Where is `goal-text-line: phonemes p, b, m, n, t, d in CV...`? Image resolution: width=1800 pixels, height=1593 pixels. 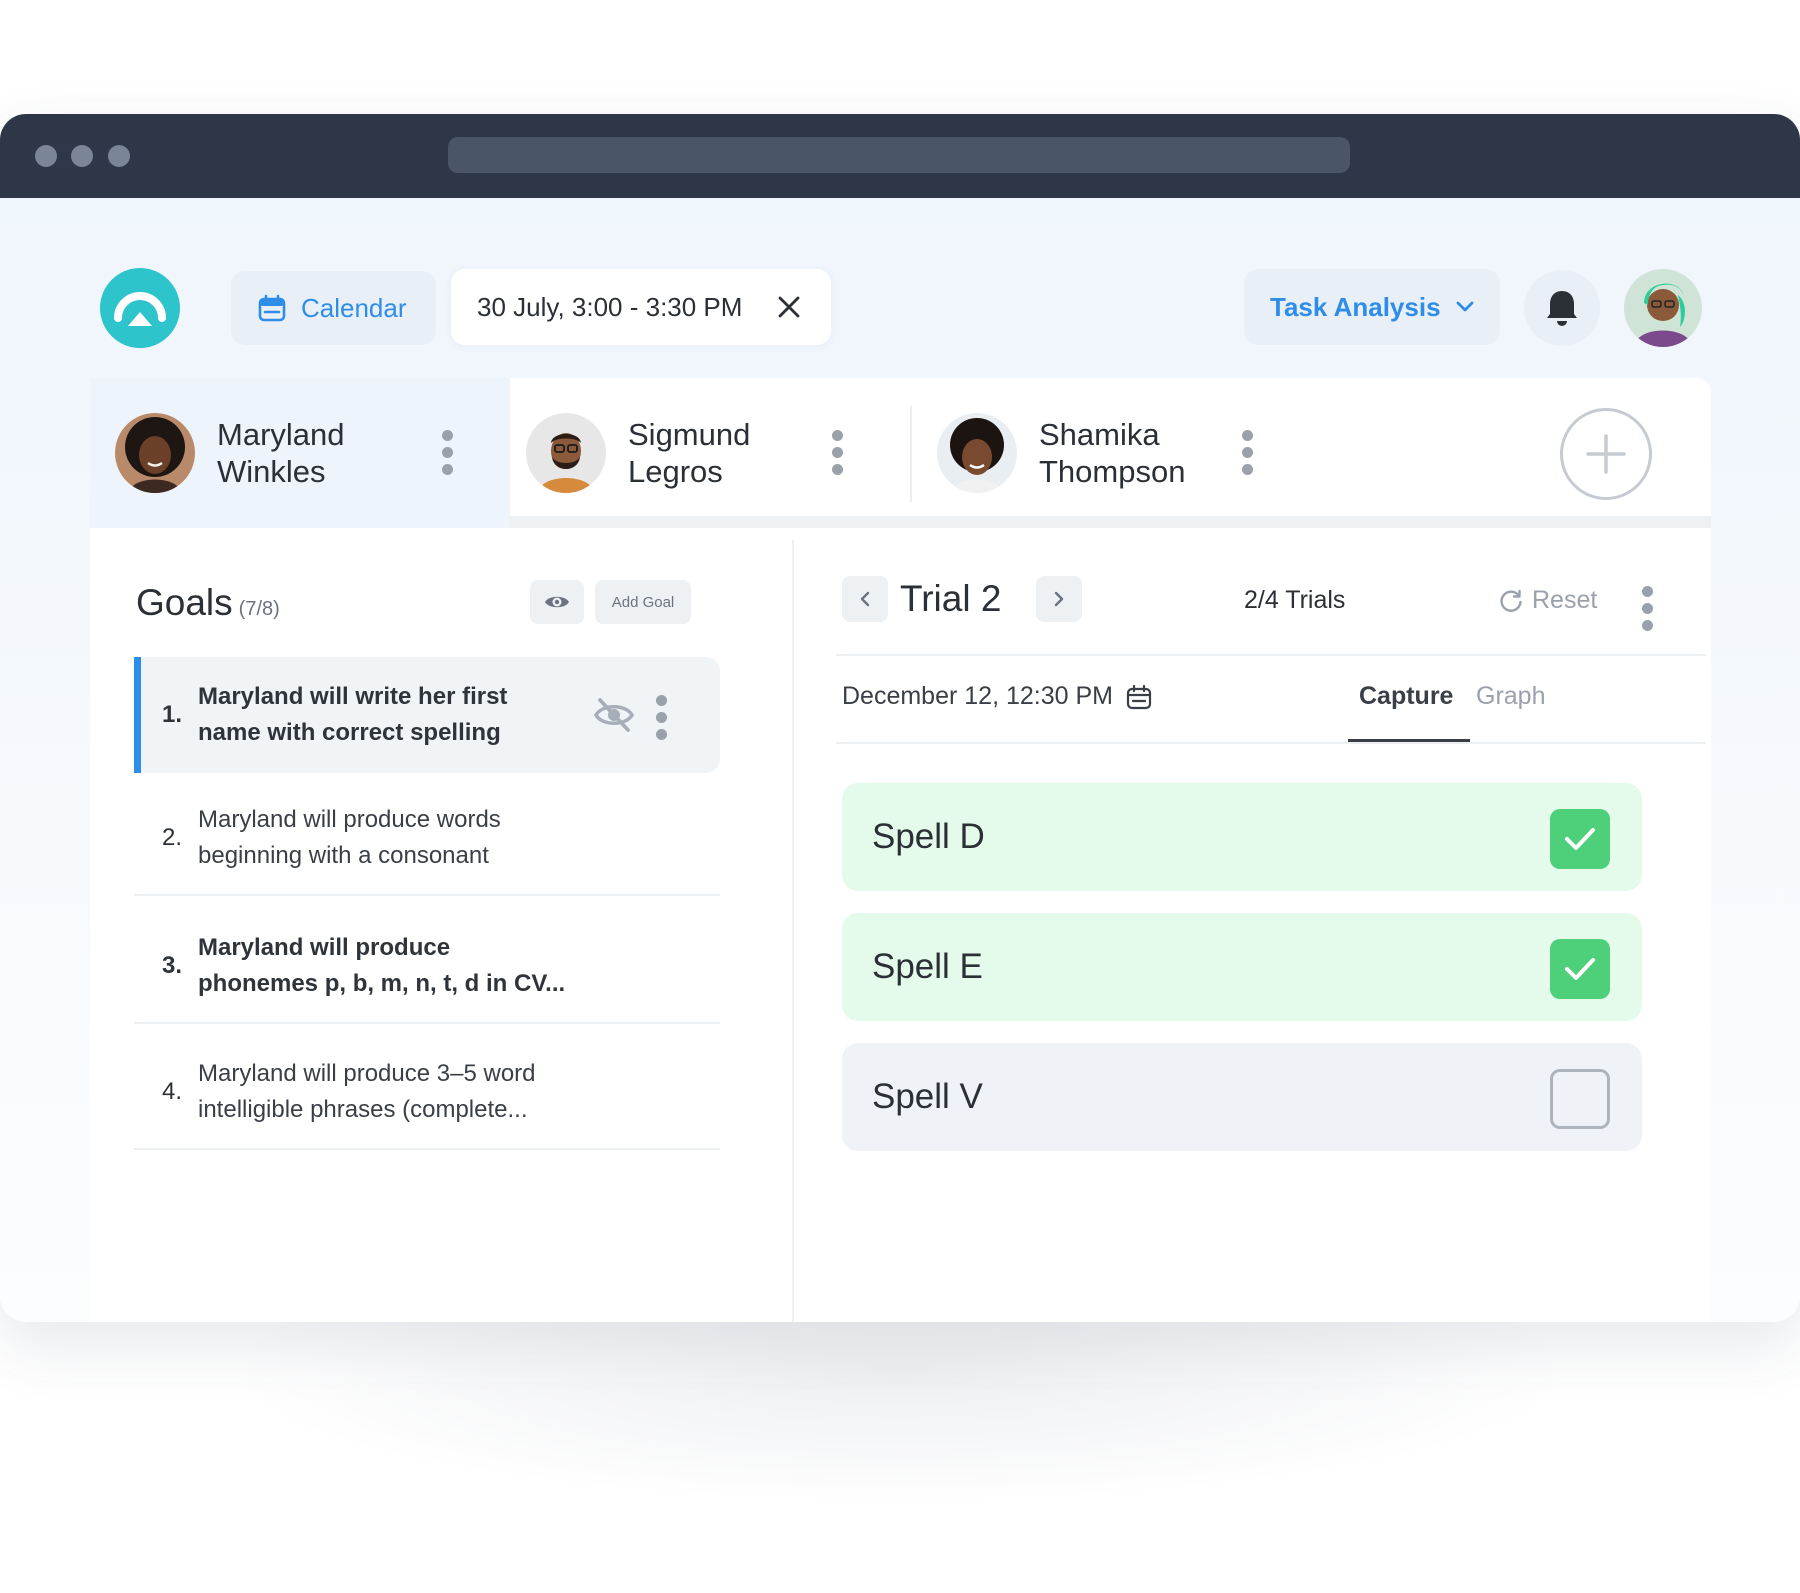 goal-text-line: phonemes p, b, m, n, t, d in CV... is located at coordinates (382, 983).